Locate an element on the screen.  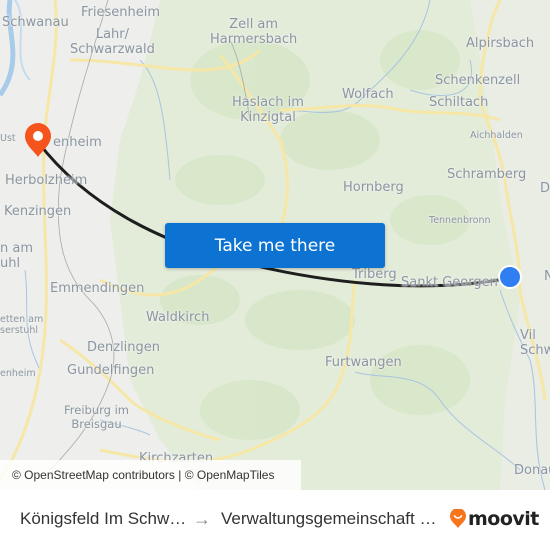
place-label: n am uhl is located at coordinates (17, 256).